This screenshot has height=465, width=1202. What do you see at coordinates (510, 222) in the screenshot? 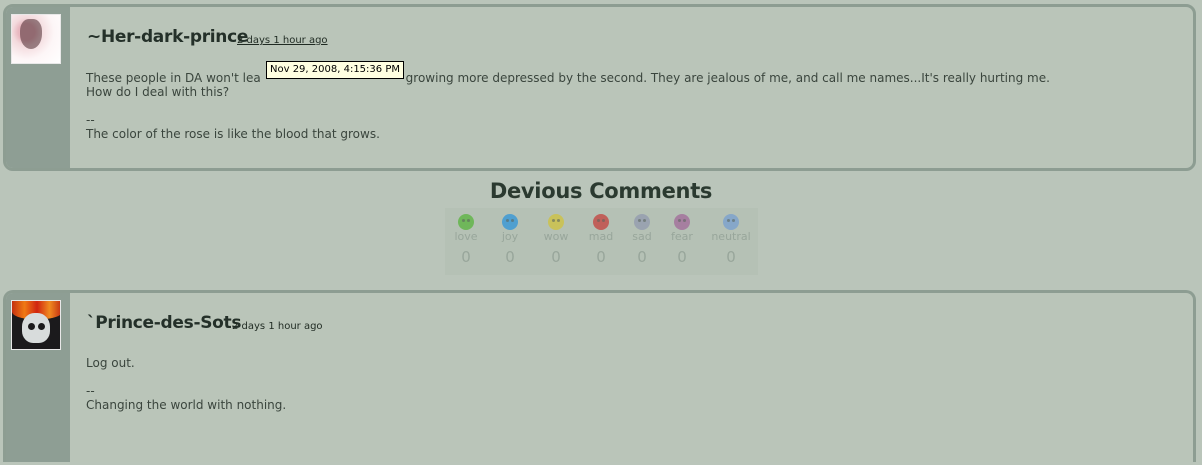
I see `joy-icon` at bounding box center [510, 222].